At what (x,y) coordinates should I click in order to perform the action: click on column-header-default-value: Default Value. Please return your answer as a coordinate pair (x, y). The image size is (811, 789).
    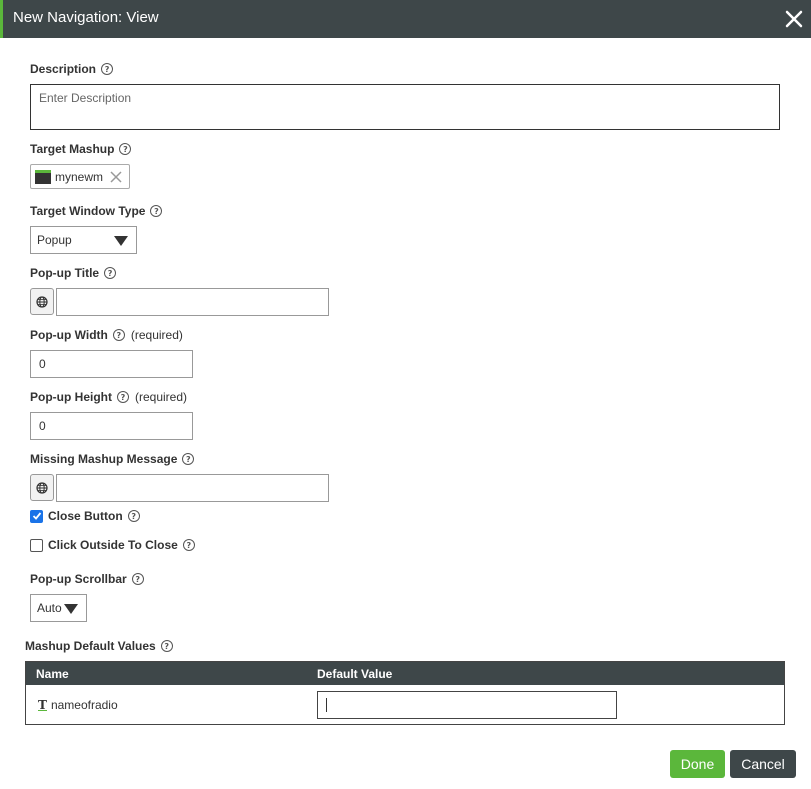
    Looking at the image, I should click on (355, 674).